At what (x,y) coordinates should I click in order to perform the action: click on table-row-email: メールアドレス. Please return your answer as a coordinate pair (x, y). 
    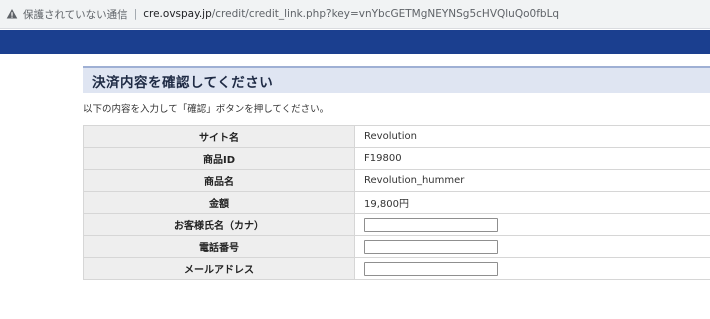
    Looking at the image, I should click on (396, 268).